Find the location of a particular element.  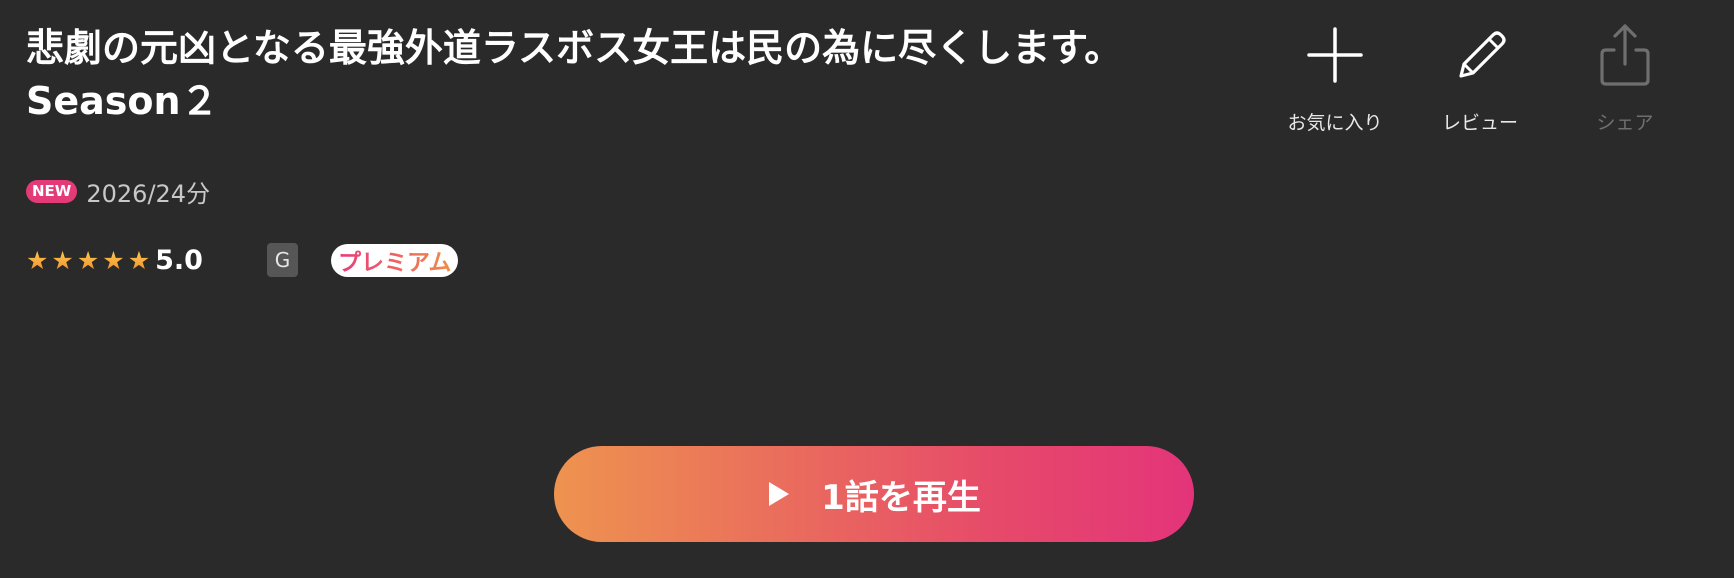

share-label: シェア is located at coordinates (1625, 123).